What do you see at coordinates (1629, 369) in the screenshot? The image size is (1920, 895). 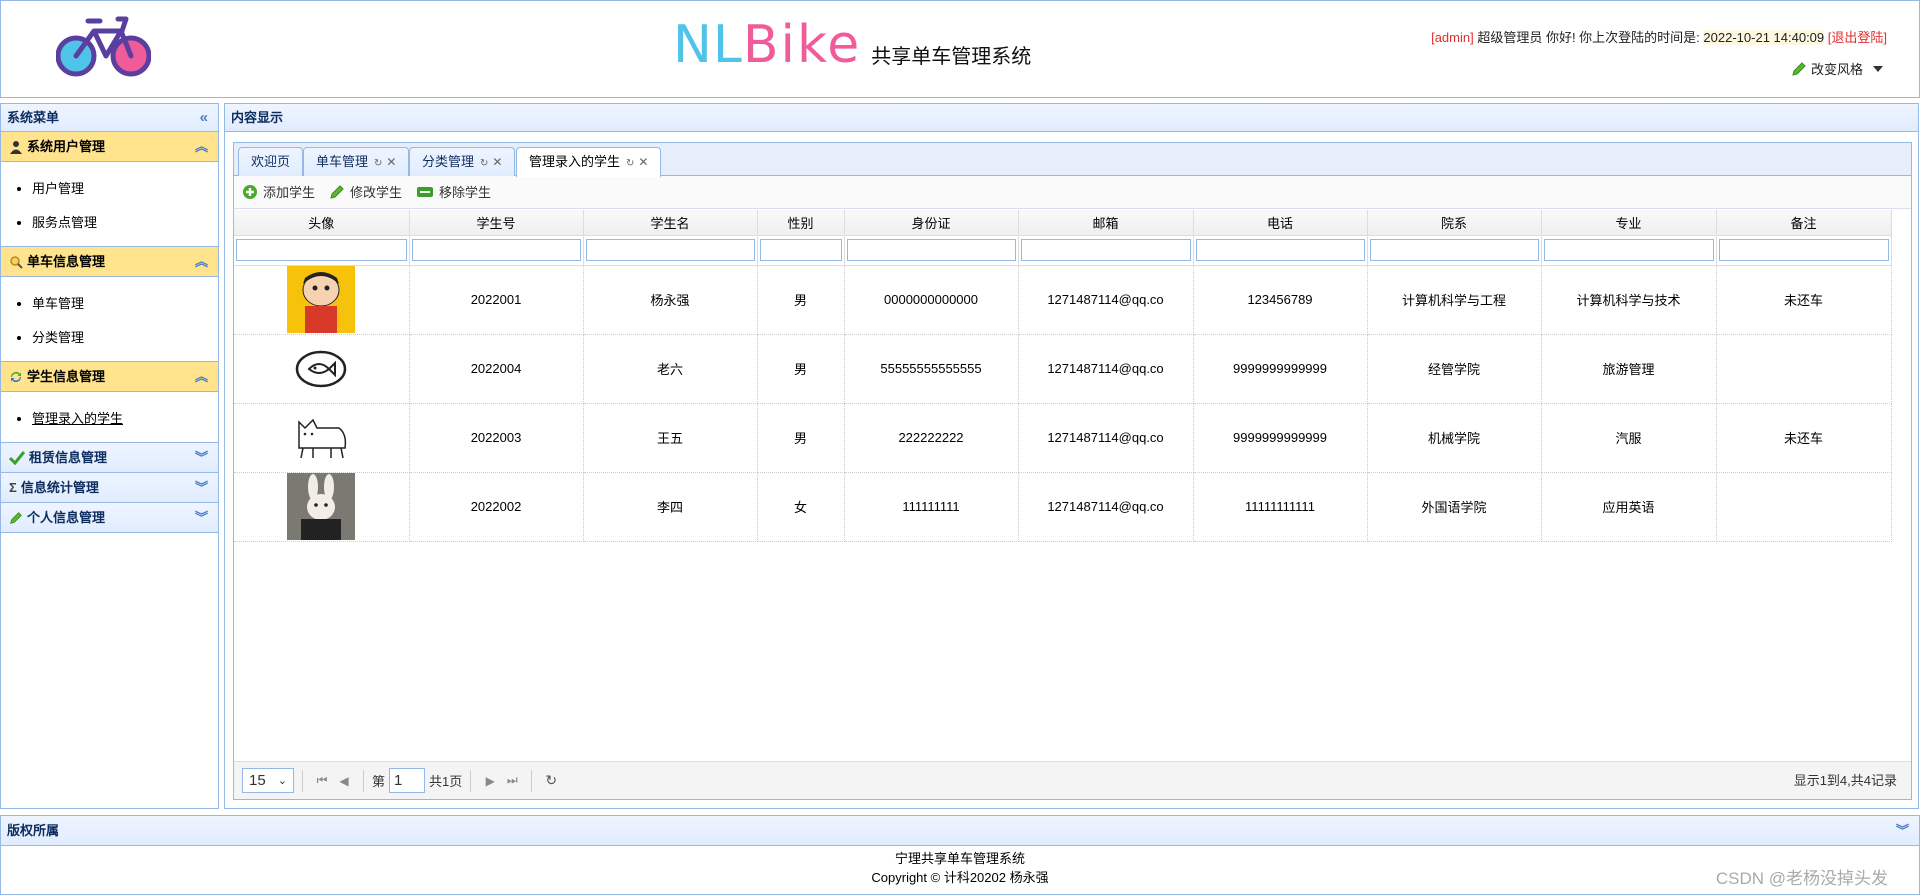 I see `major-cell: 旅游管理` at bounding box center [1629, 369].